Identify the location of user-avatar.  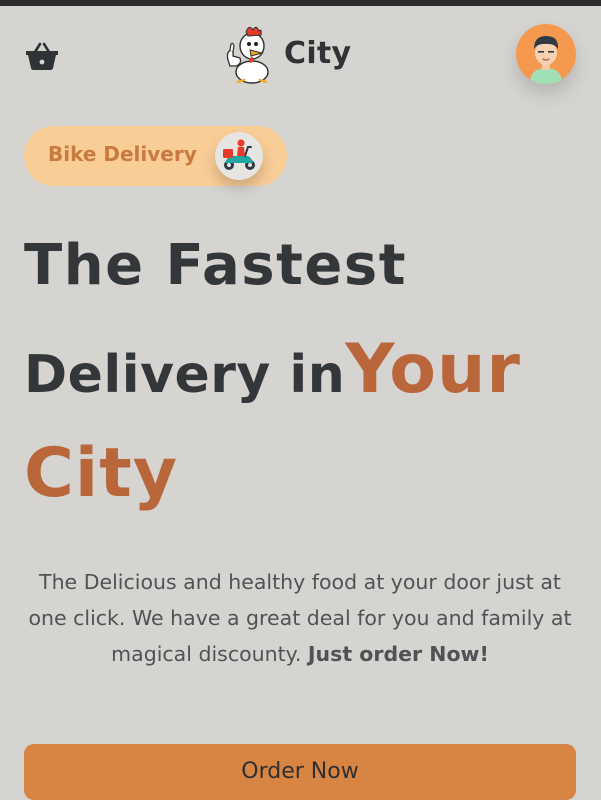
(546, 54).